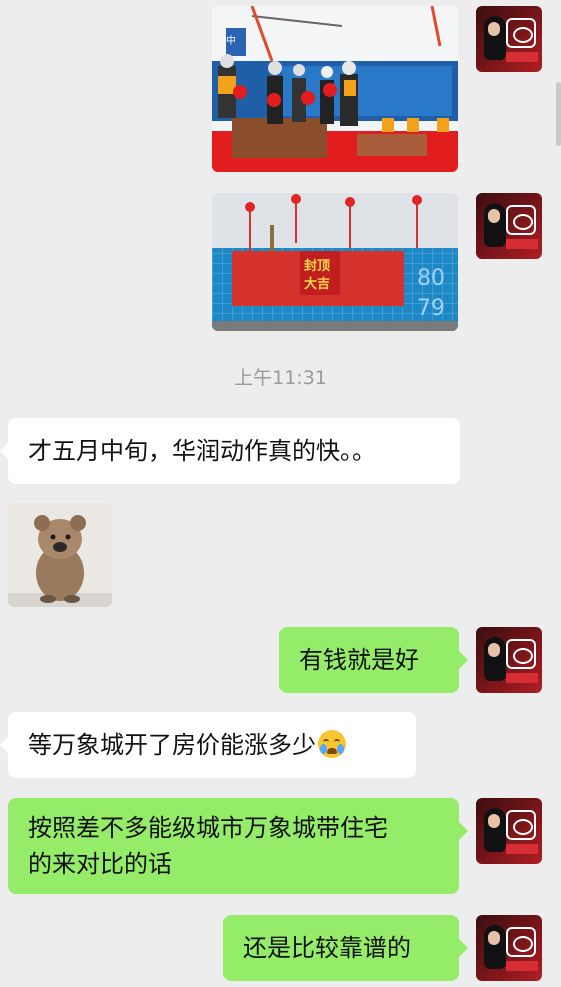 The height and width of the screenshot is (987, 561). I want to click on topping-out-photo-image: 封顶 大吉 80 79, so click(335, 262).